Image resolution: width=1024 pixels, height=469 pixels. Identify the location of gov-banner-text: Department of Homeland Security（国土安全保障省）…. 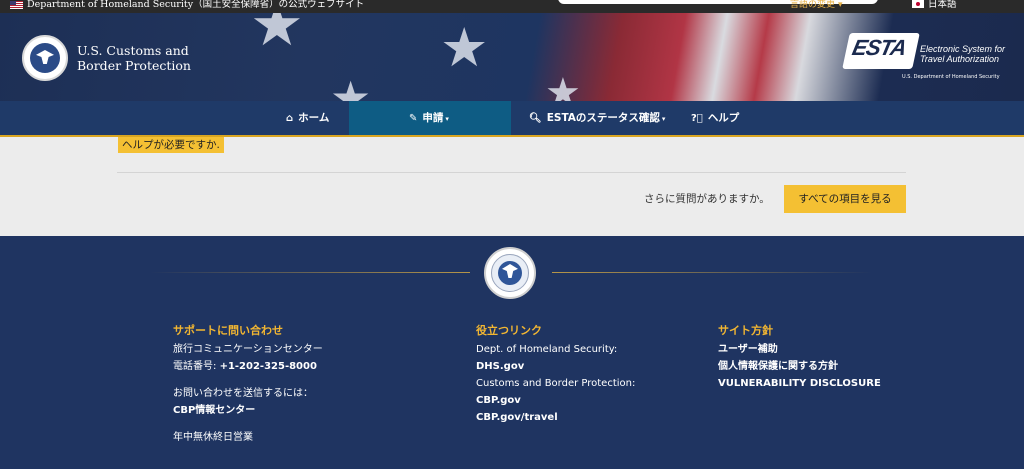
(196, 5).